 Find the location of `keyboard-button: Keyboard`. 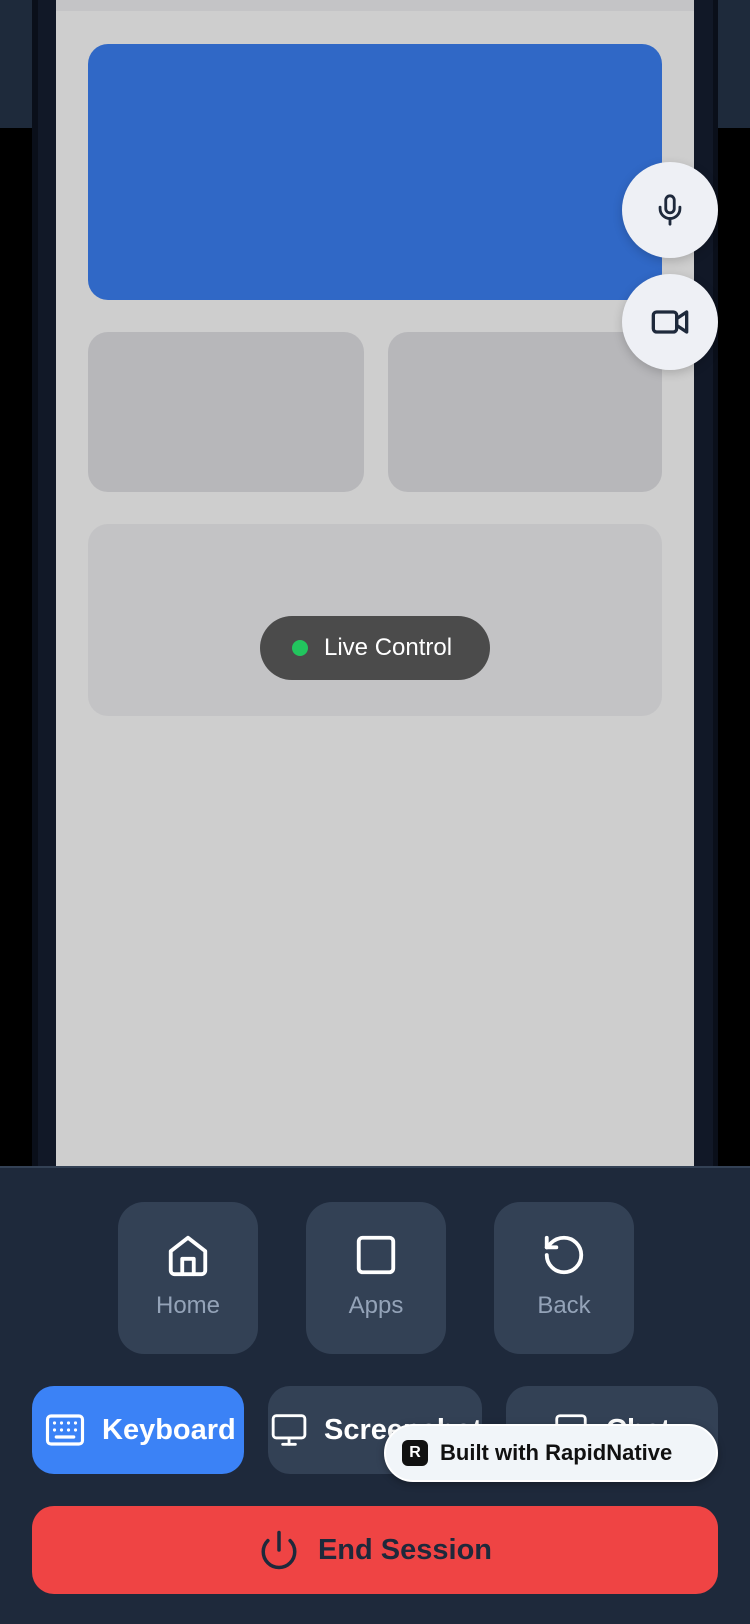

keyboard-button: Keyboard is located at coordinates (138, 1430).